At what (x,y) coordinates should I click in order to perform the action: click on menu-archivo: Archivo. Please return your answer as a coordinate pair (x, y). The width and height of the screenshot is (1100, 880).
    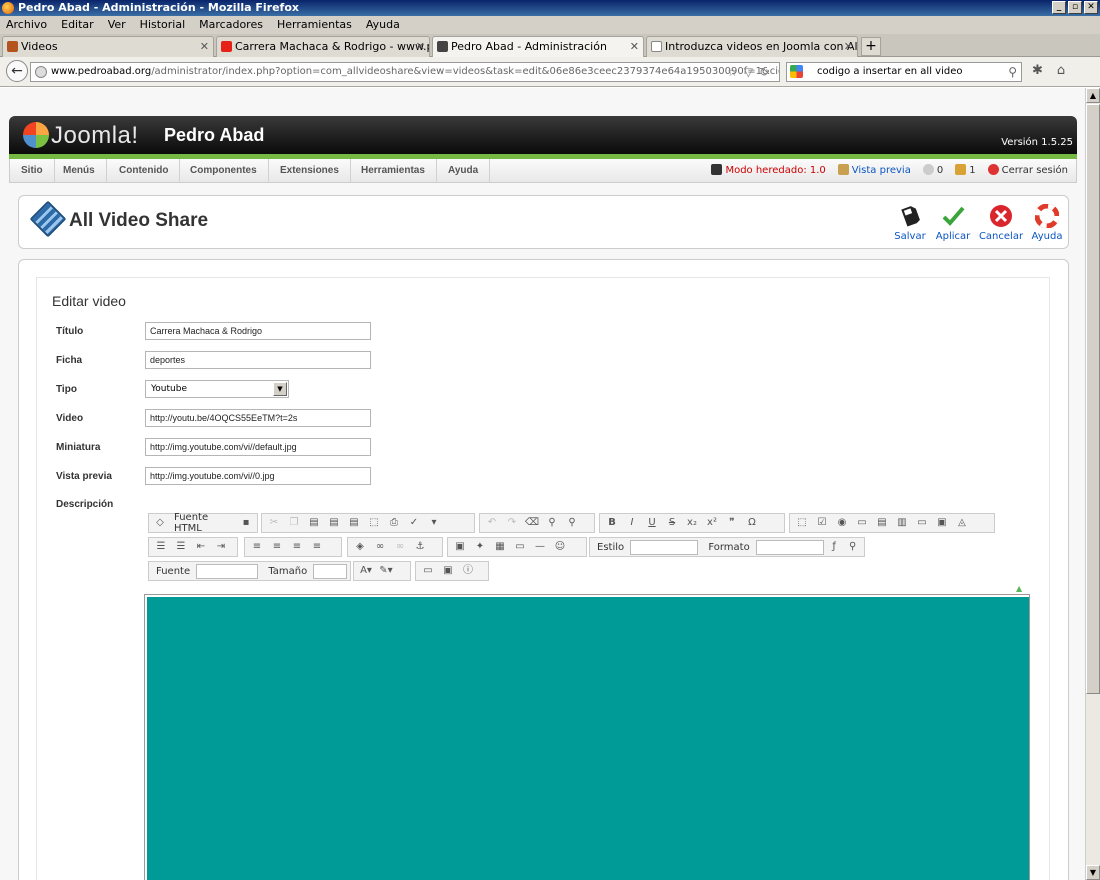
    Looking at the image, I should click on (26, 25).